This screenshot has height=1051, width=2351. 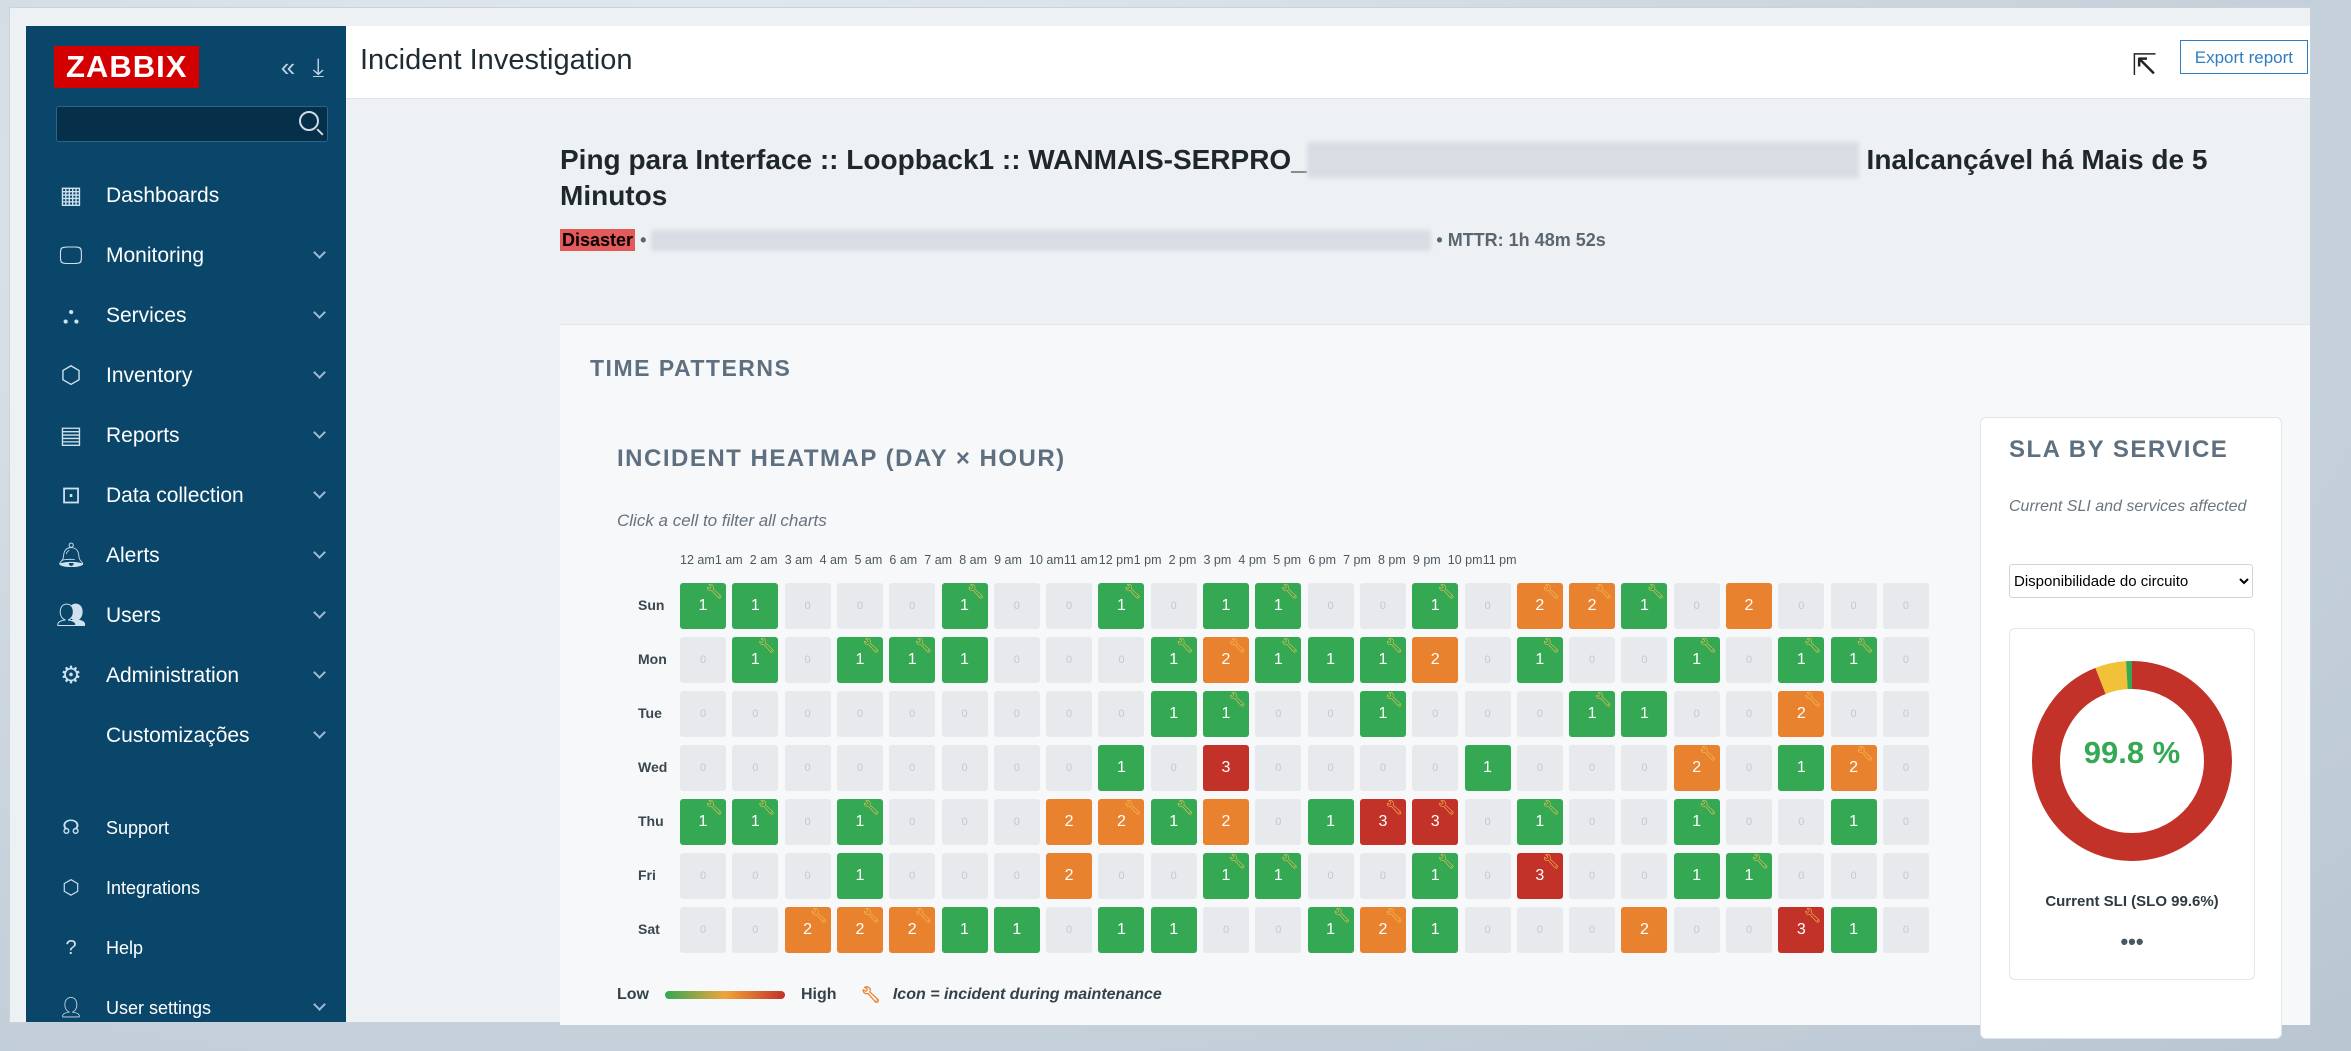 I want to click on sidebar-item-user-settings: 👤︎ User settings, so click(x=186, y=1008).